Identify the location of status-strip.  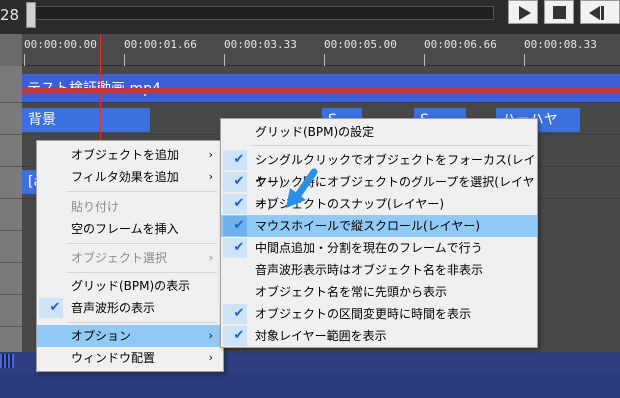
(310, 386).